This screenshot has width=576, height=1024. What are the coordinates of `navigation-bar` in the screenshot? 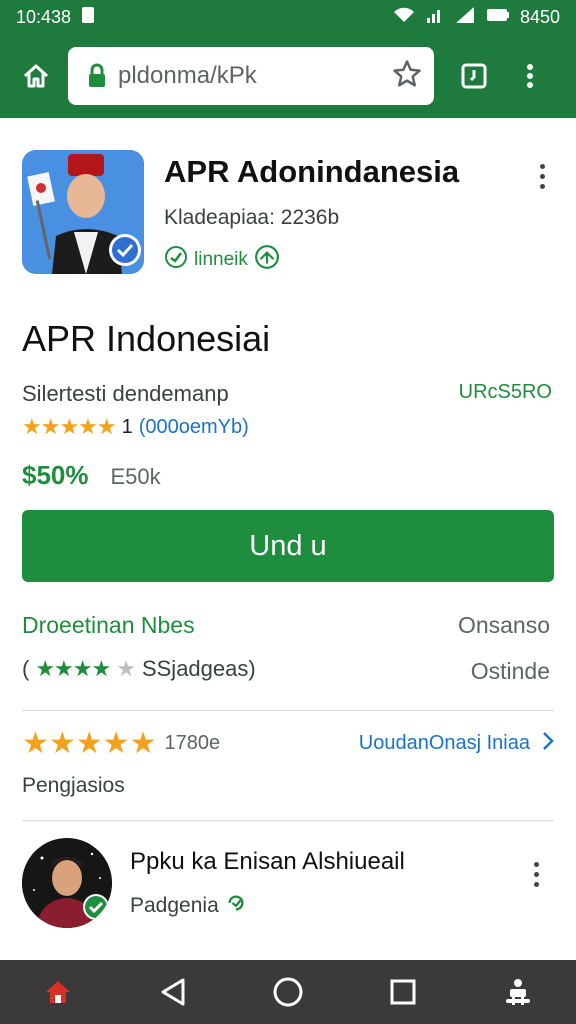 It's located at (288, 992).